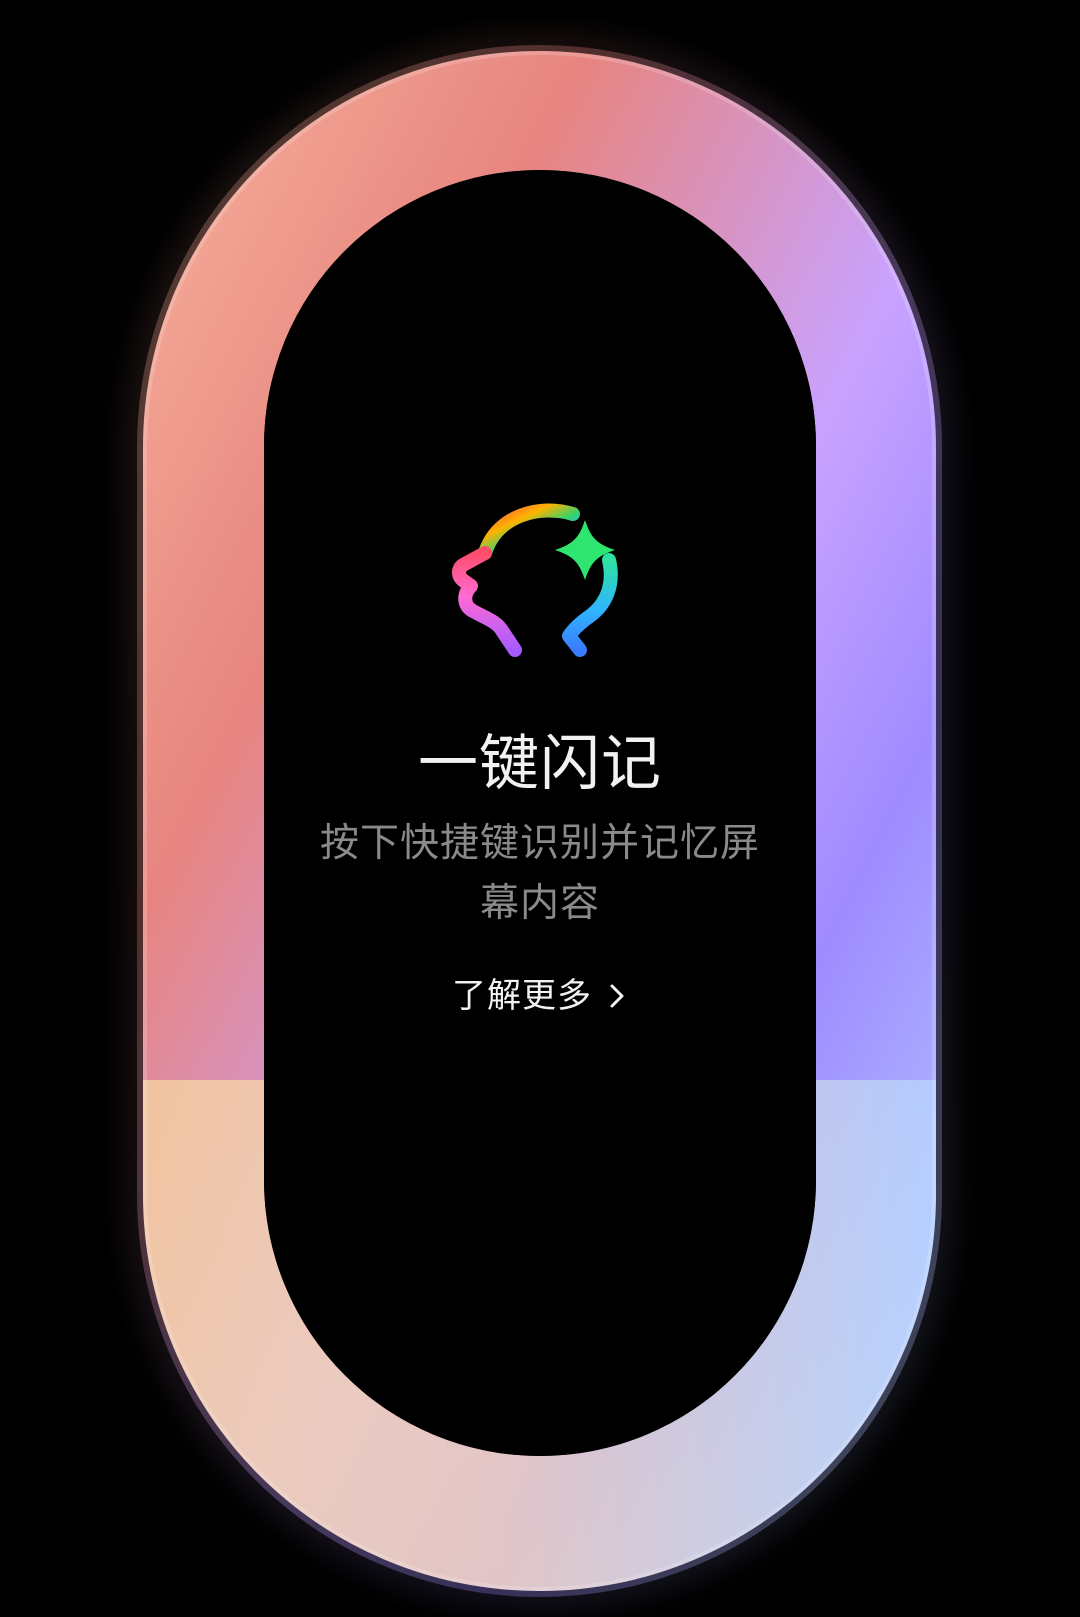 The height and width of the screenshot is (1617, 1080). Describe the element at coordinates (540, 764) in the screenshot. I see `feature-title: 一键闪记` at that location.